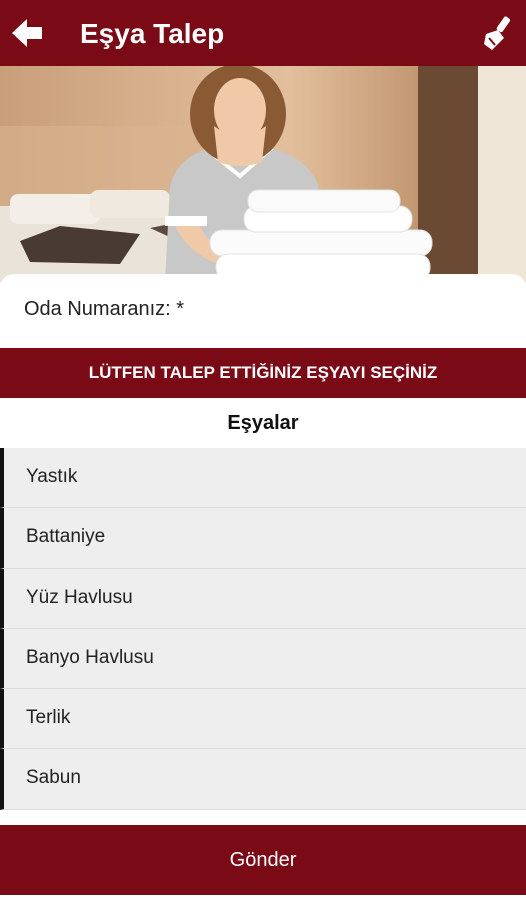 The width and height of the screenshot is (526, 900). I want to click on submit-button: Gönder, so click(263, 860).